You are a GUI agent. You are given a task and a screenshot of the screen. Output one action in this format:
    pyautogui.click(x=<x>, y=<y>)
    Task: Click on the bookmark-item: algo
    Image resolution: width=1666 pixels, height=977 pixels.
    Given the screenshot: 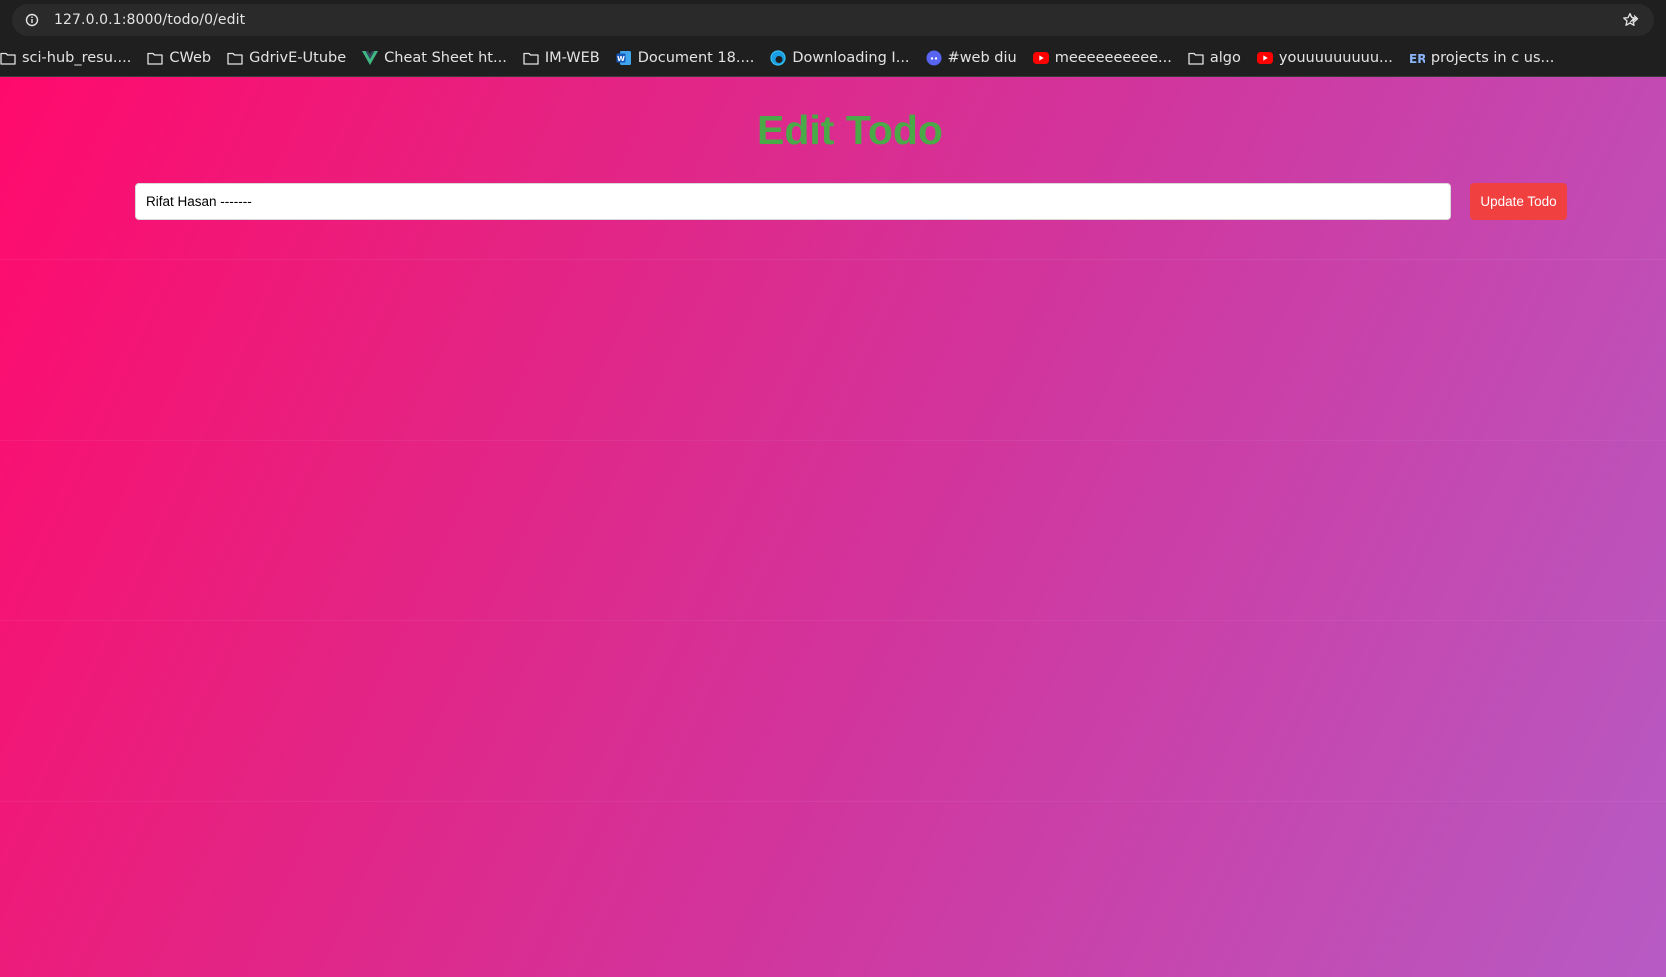 What is the action you would take?
    pyautogui.click(x=1214, y=58)
    